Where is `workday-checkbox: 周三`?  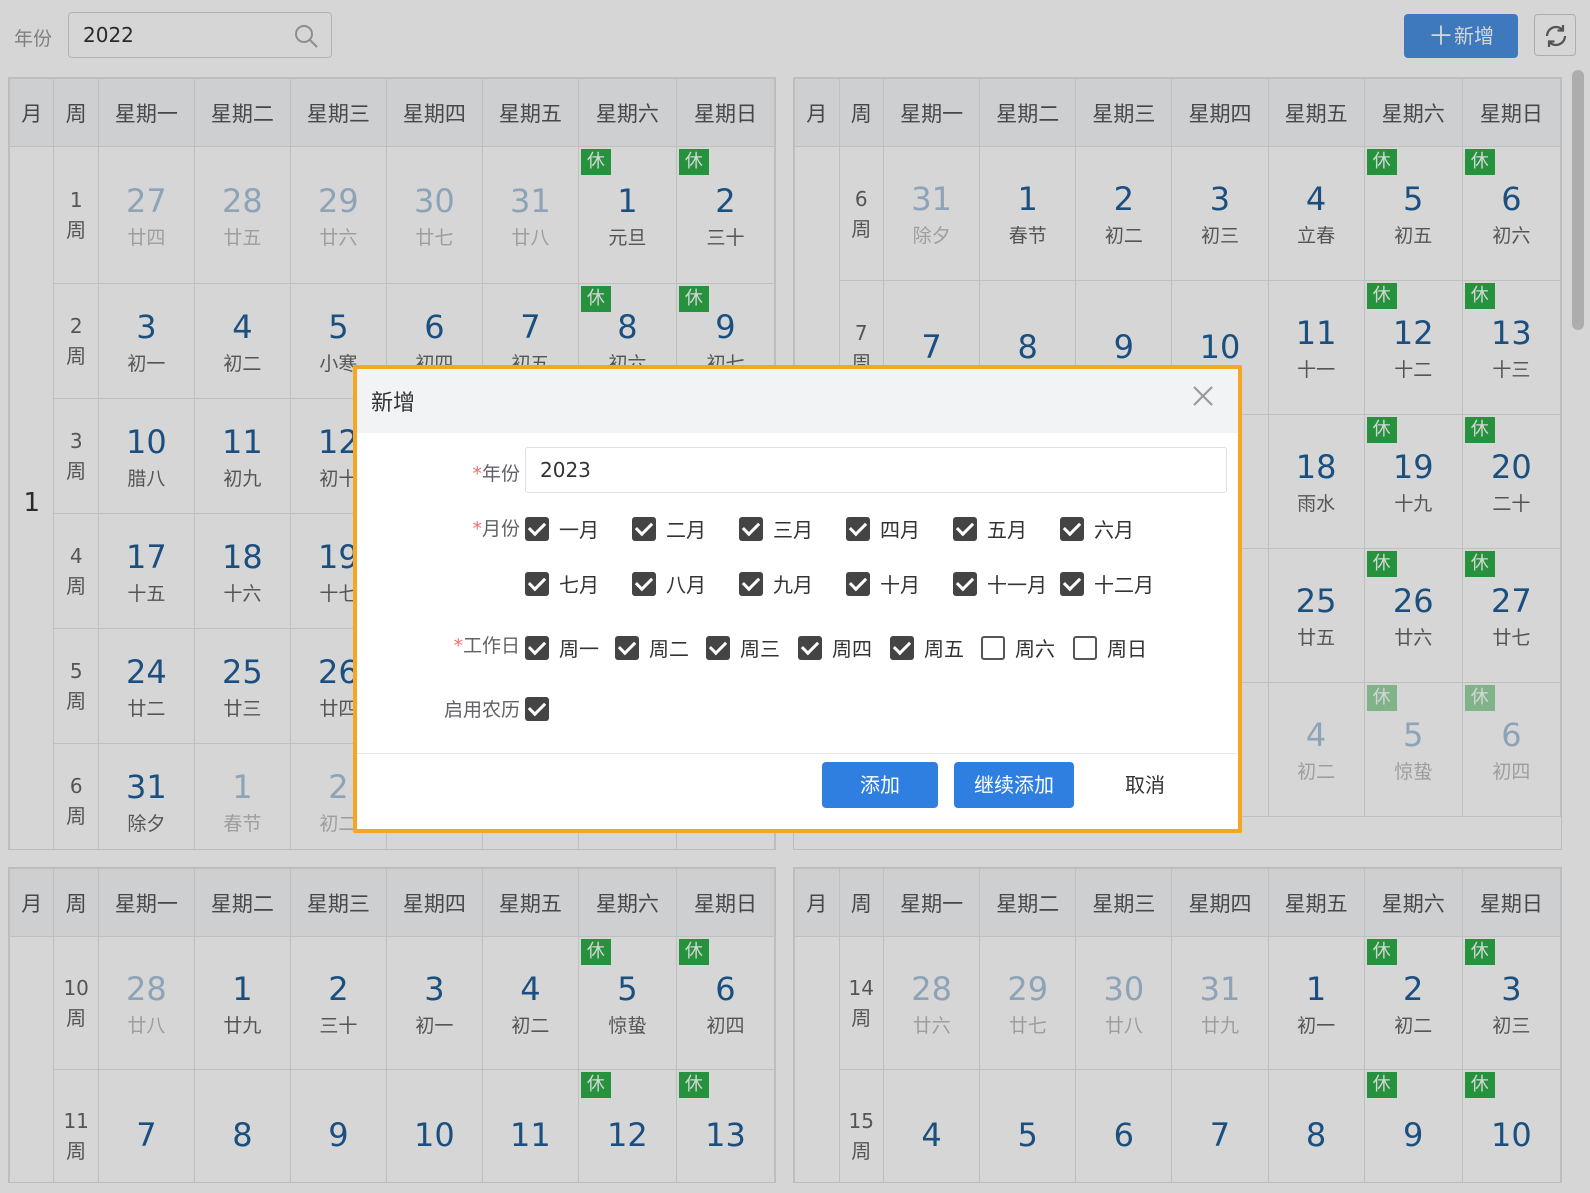 workday-checkbox: 周三 is located at coordinates (743, 647).